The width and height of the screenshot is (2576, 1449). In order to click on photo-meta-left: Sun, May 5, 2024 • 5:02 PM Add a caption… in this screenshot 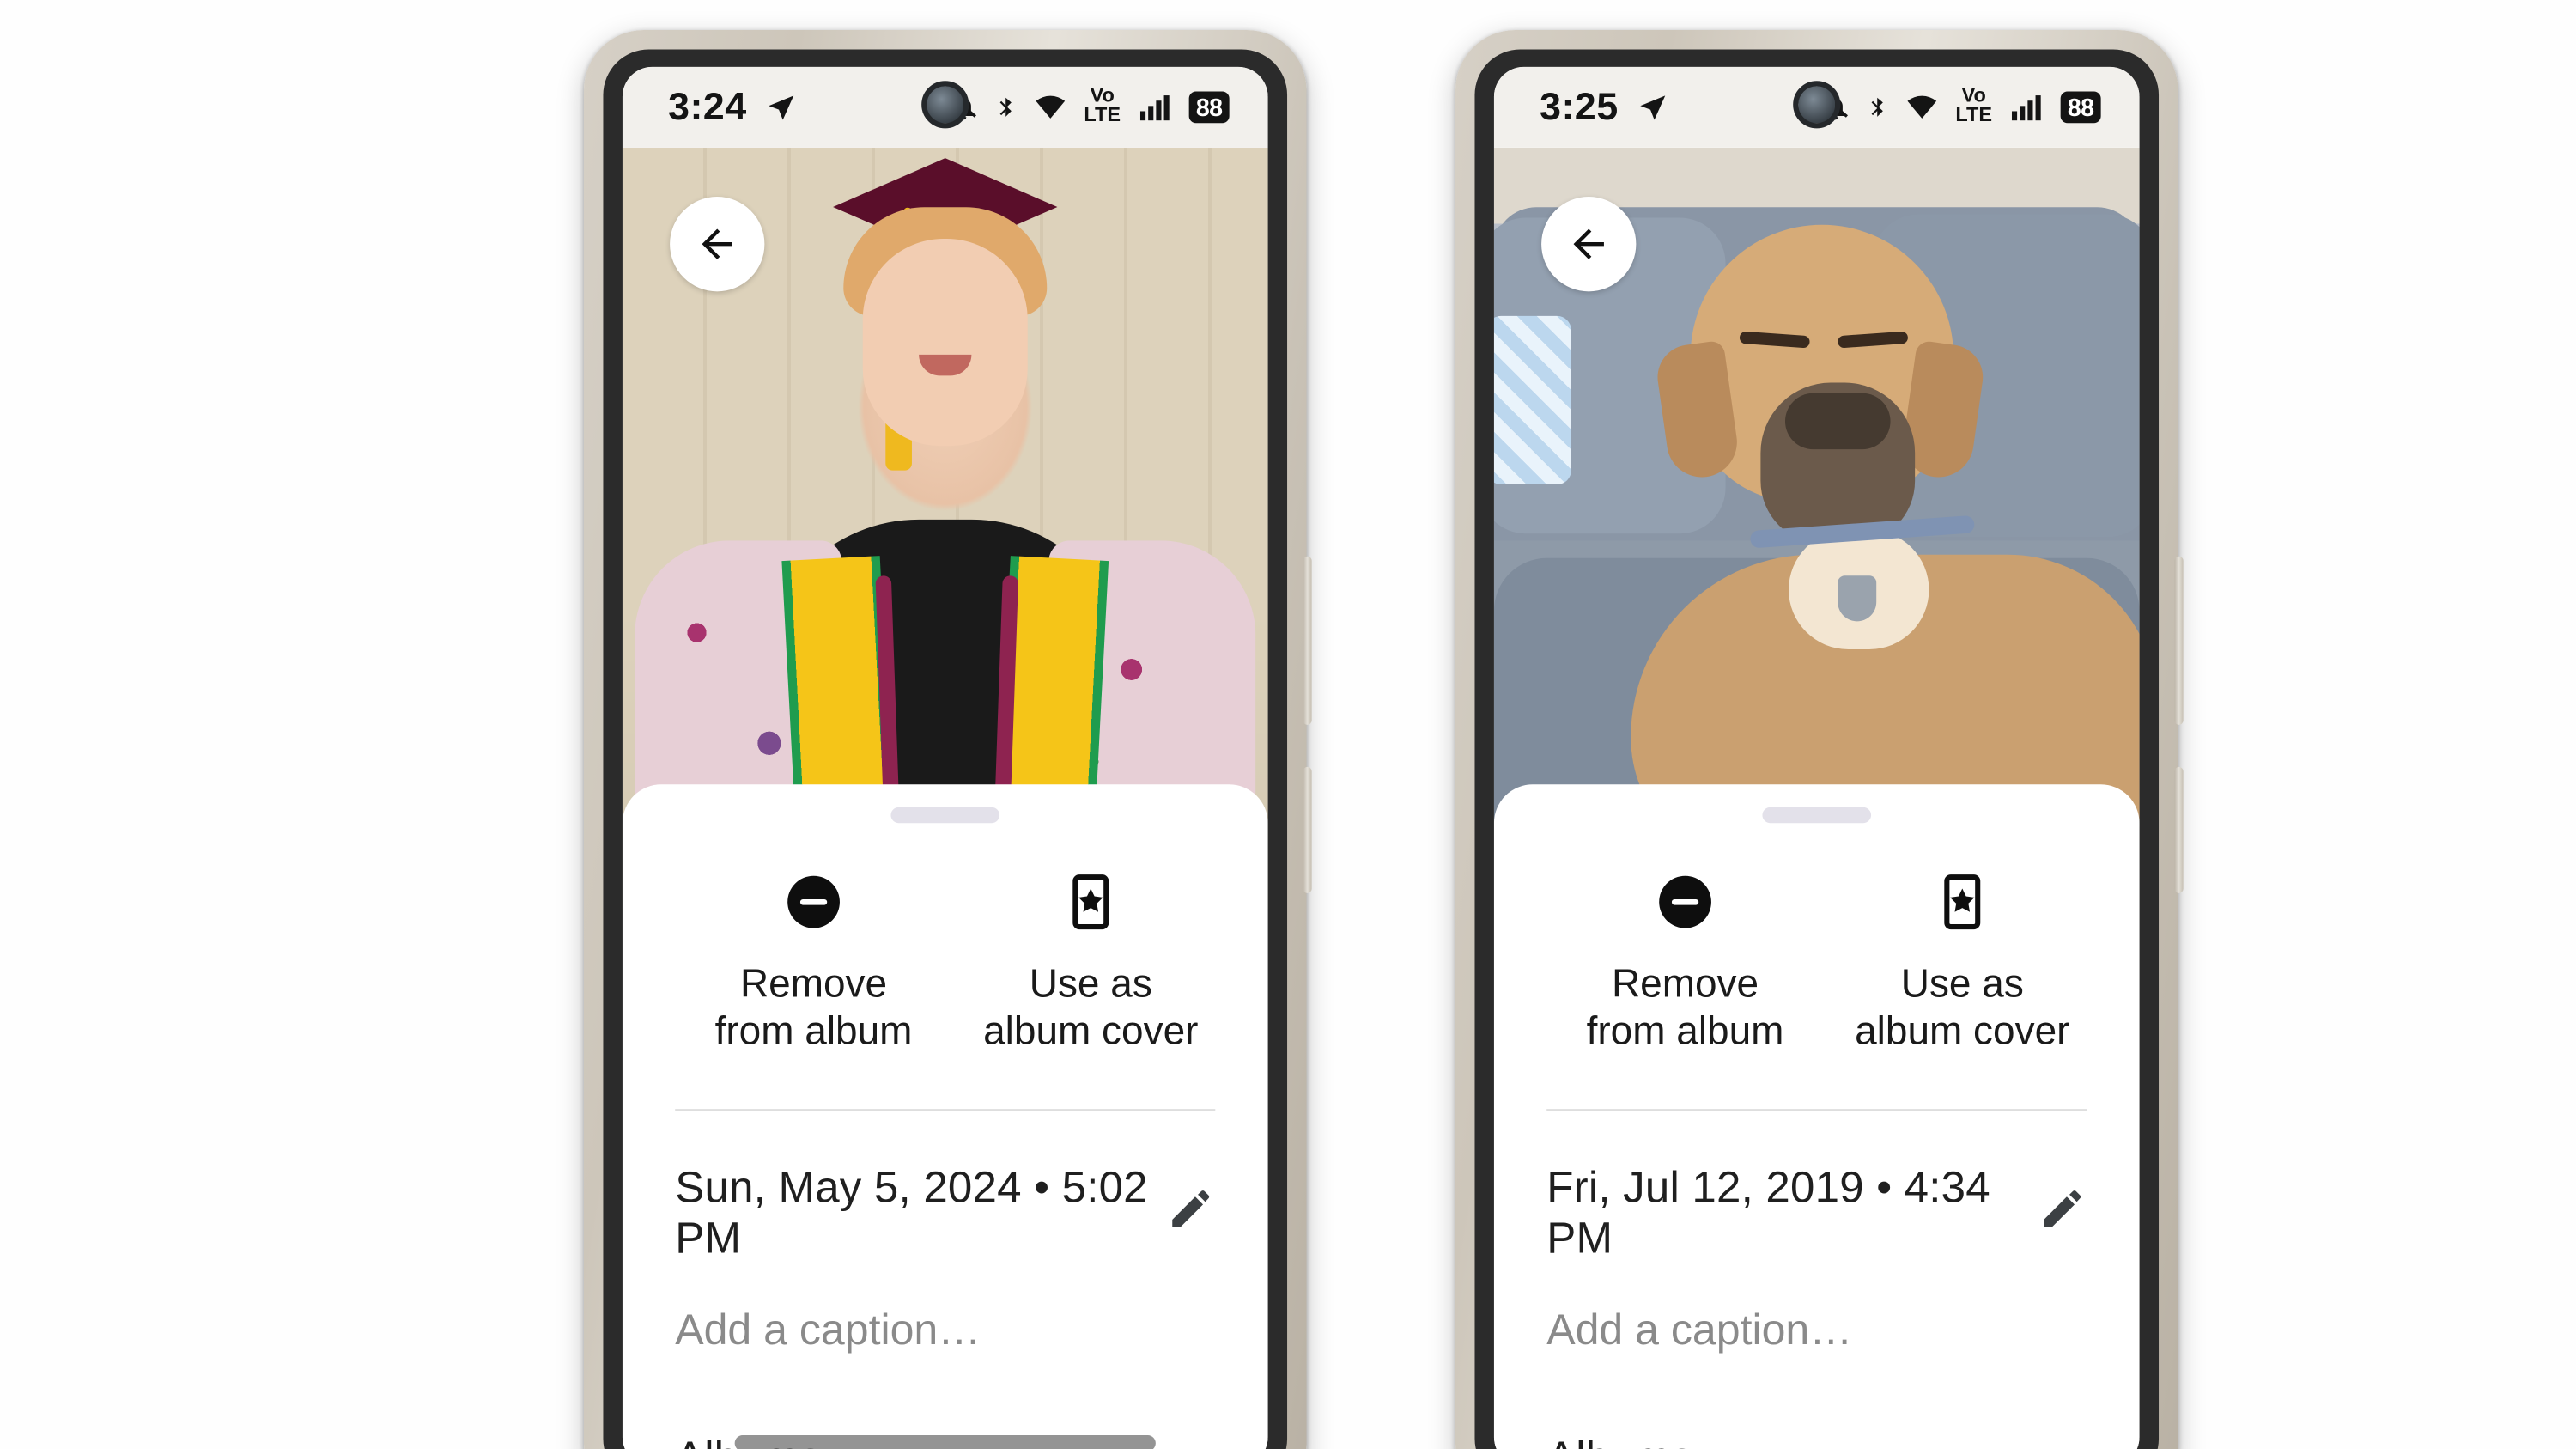, I will do `click(946, 1233)`.